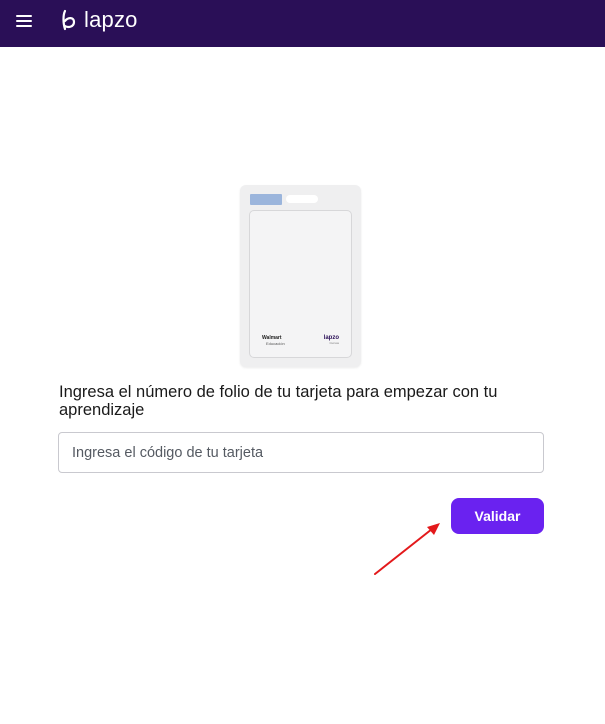 This screenshot has height=724, width=605. I want to click on lapzo-card-logo: lapzo Cursos, so click(331, 340).